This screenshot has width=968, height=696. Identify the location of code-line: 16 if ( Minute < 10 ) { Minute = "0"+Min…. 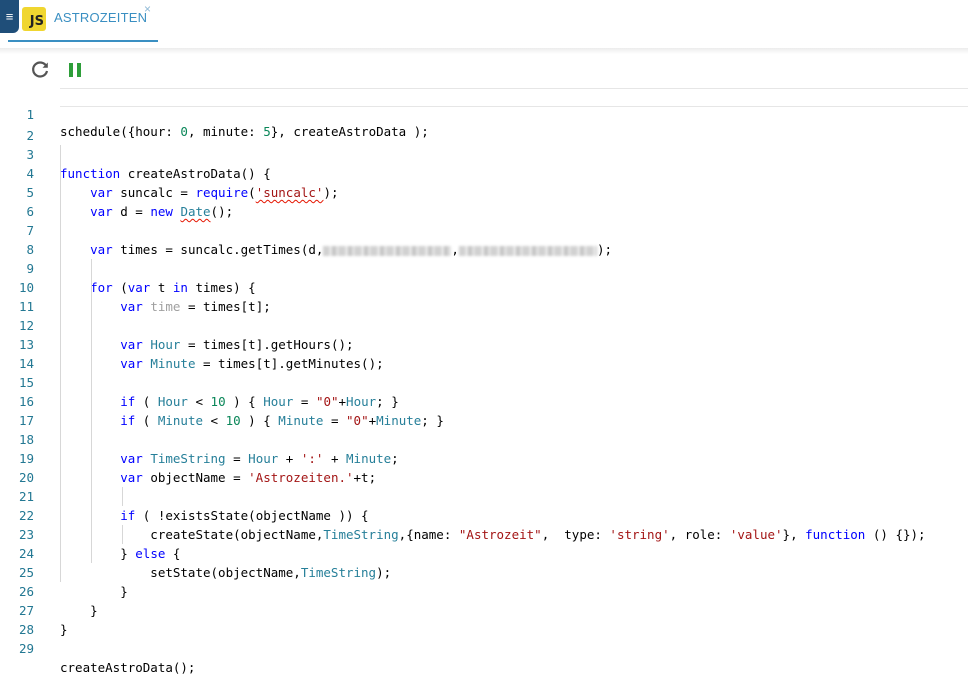
(484, 400).